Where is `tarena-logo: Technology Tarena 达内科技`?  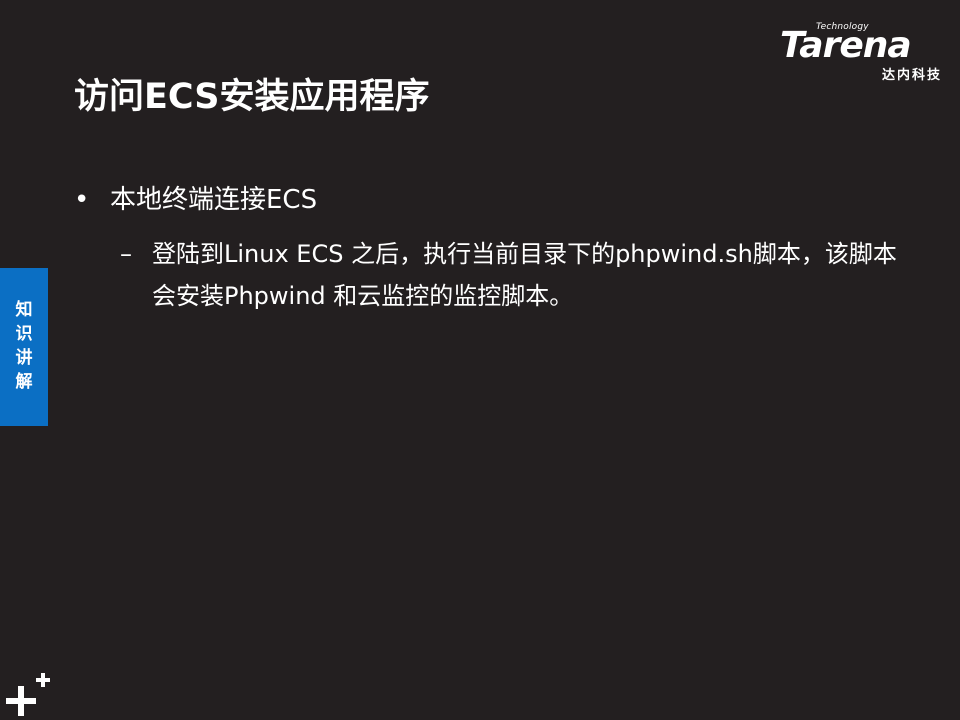 tarena-logo: Technology Tarena 达内科技 is located at coordinates (863, 53).